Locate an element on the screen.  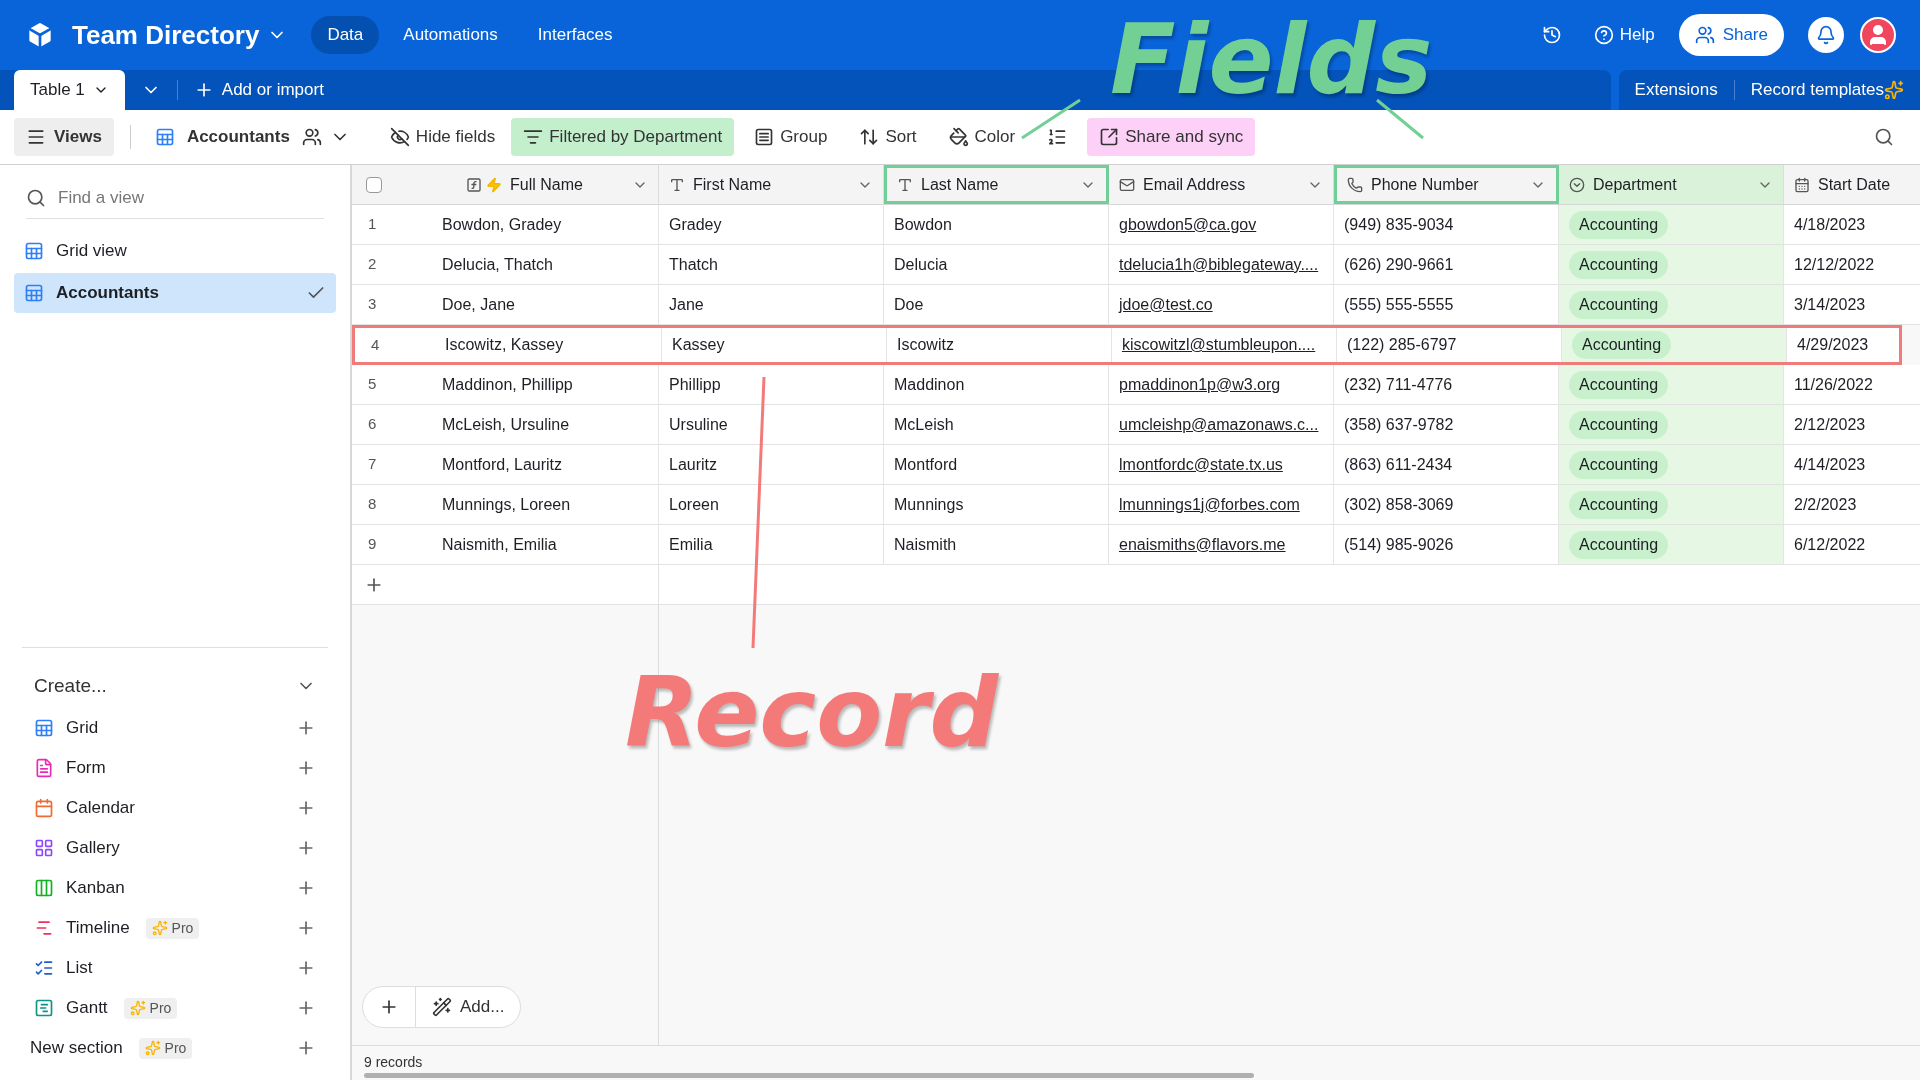
column-header: Department is located at coordinates (1671, 184).